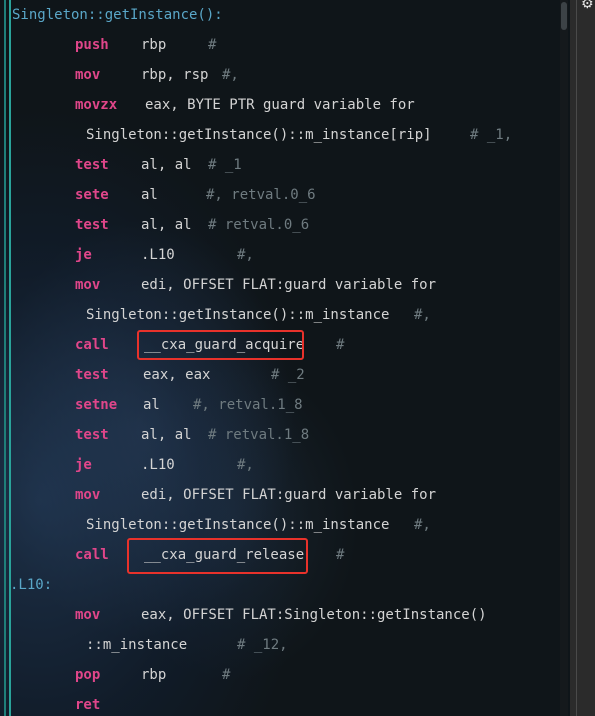 The height and width of the screenshot is (716, 595). Describe the element at coordinates (259, 225) in the screenshot. I see `instruction-comment: # retval.0_6` at that location.